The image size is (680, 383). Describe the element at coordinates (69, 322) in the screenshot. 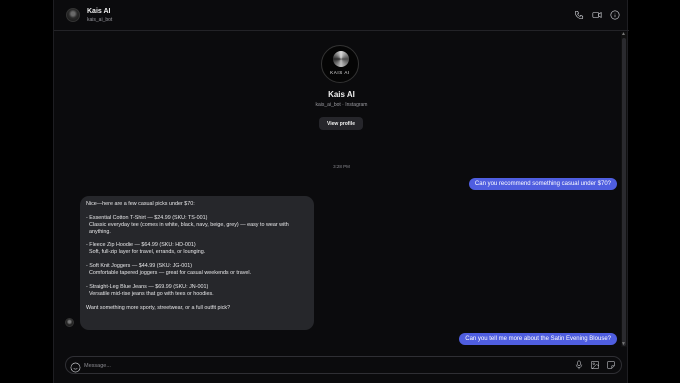

I see `sender-avatar` at that location.